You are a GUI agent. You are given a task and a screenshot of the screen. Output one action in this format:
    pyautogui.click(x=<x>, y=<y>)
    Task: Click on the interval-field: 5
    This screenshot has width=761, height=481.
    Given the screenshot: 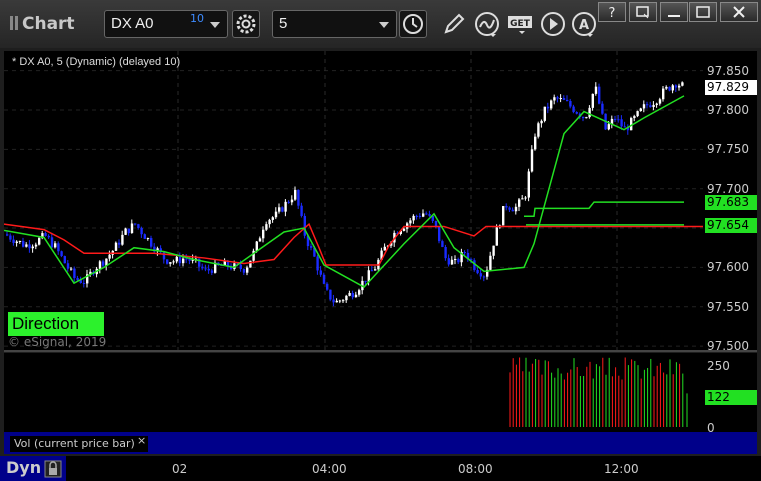 What is the action you would take?
    pyautogui.click(x=334, y=24)
    